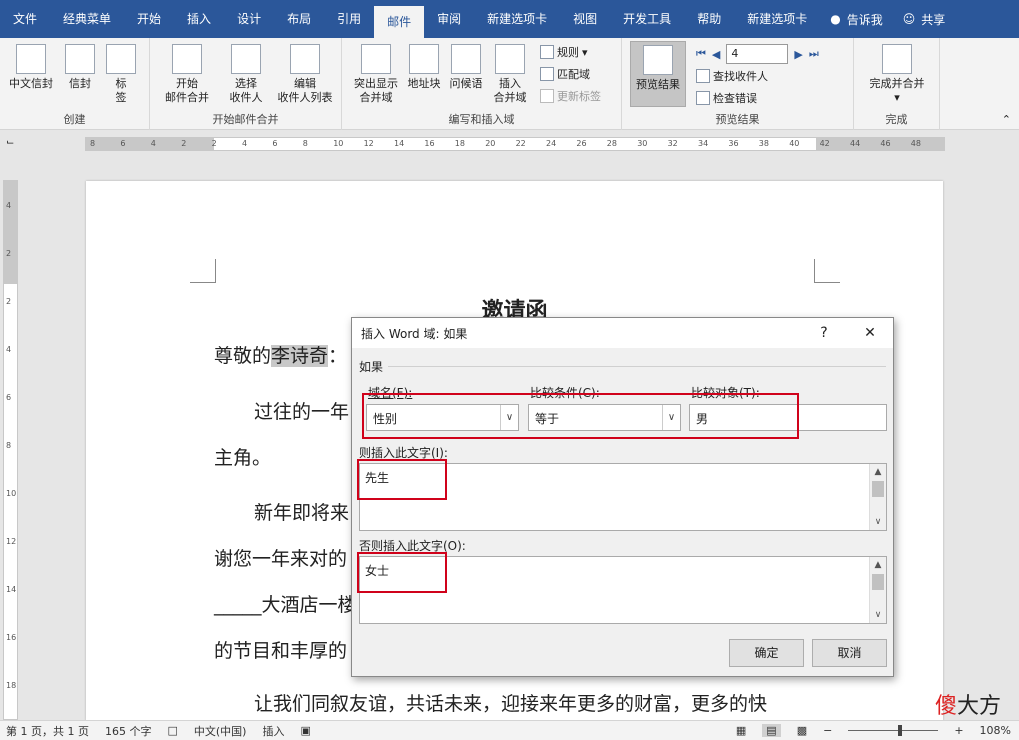 This screenshot has width=1019, height=740. Describe the element at coordinates (305, 730) in the screenshot. I see `macro-record-icon: ▣` at that location.